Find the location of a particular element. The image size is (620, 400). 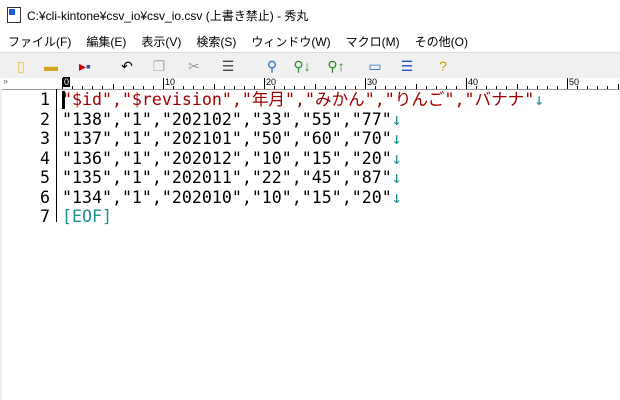

editor-line: 3 "137","1","202101","50","60","70"↓ is located at coordinates (310, 138).